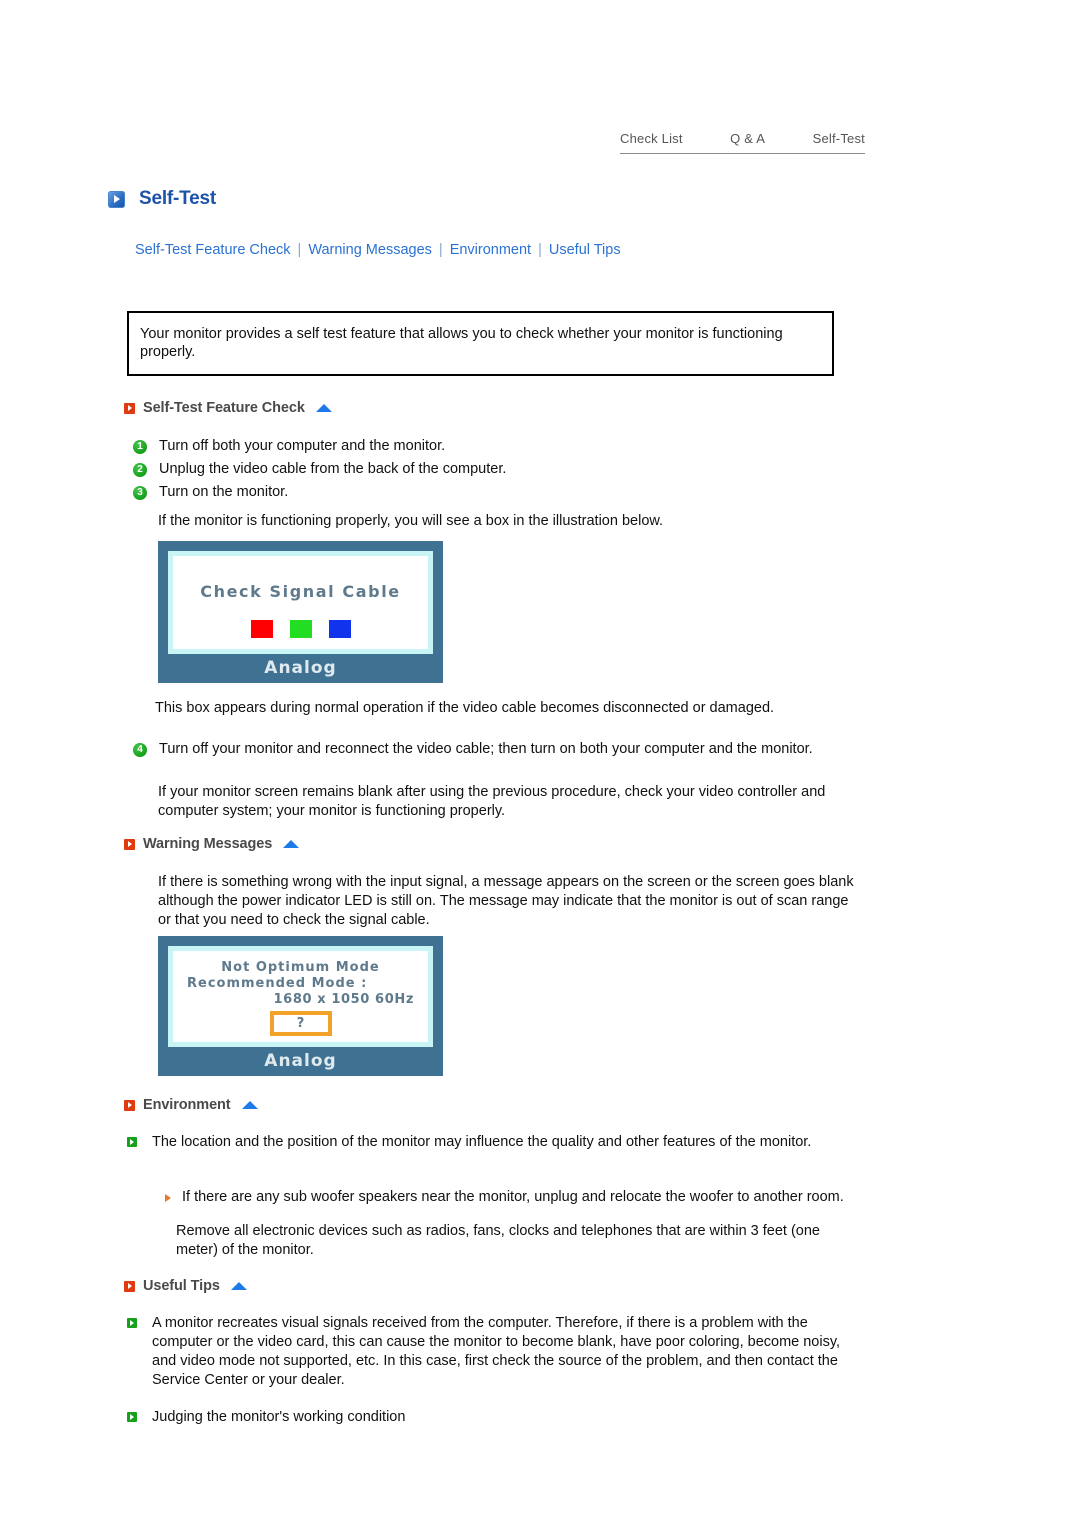 This screenshot has width=1080, height=1528. What do you see at coordinates (178, 198) in the screenshot?
I see `page-title: Self-Test` at bounding box center [178, 198].